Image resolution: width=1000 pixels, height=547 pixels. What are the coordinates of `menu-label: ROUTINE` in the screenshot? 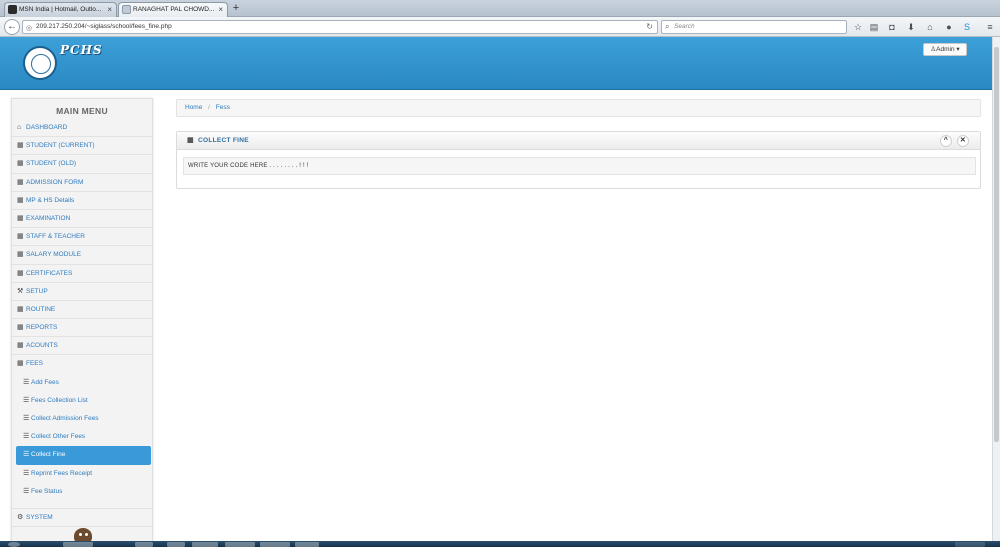 It's located at (41, 309).